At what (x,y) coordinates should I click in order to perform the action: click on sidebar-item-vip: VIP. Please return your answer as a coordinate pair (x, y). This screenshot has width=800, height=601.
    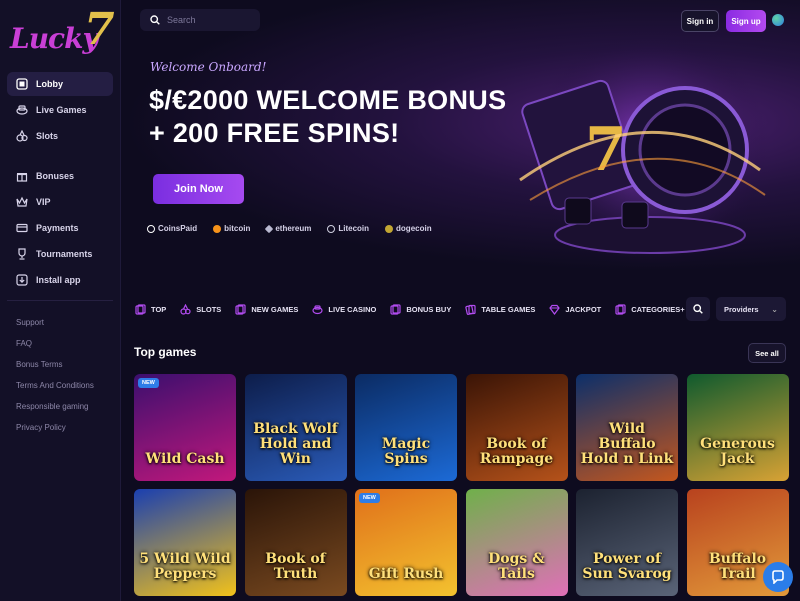
    Looking at the image, I should click on (60, 202).